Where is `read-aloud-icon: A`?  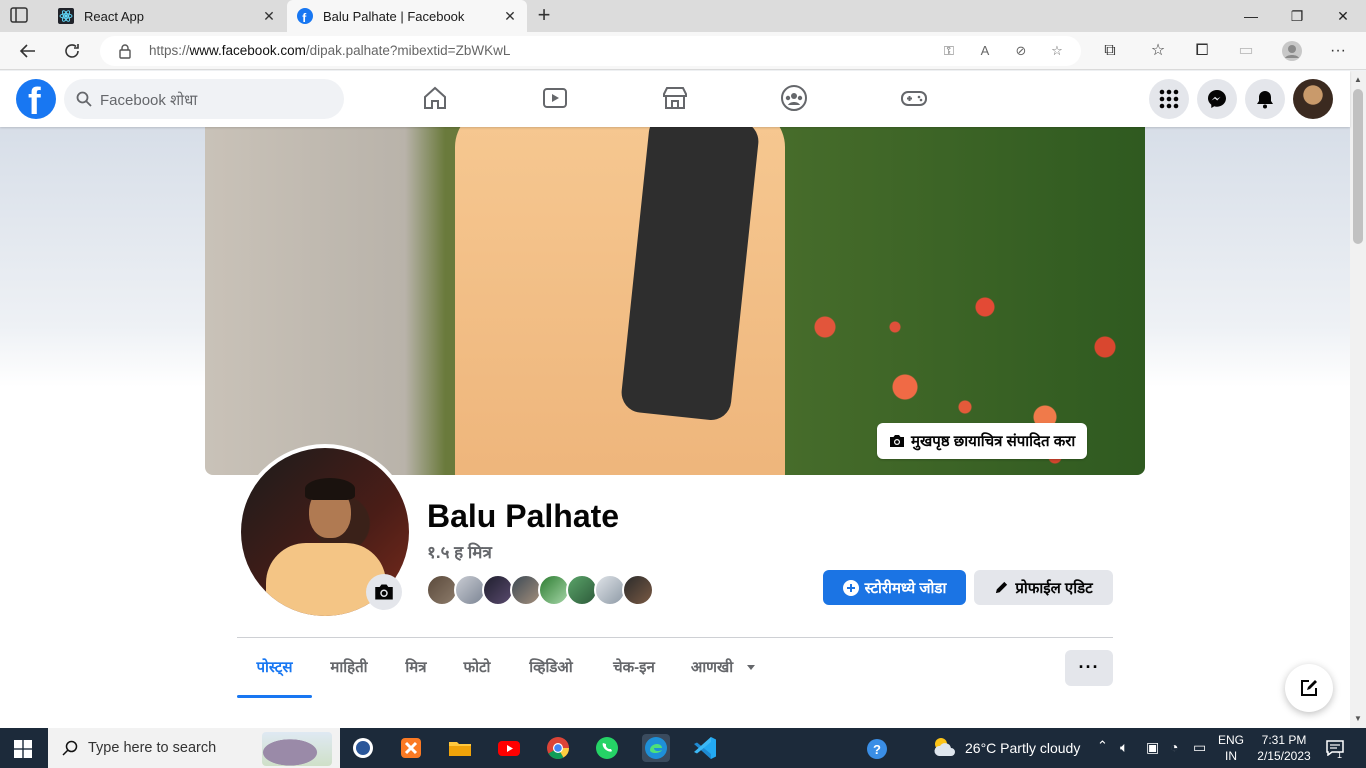
read-aloud-icon: A is located at coordinates (985, 51).